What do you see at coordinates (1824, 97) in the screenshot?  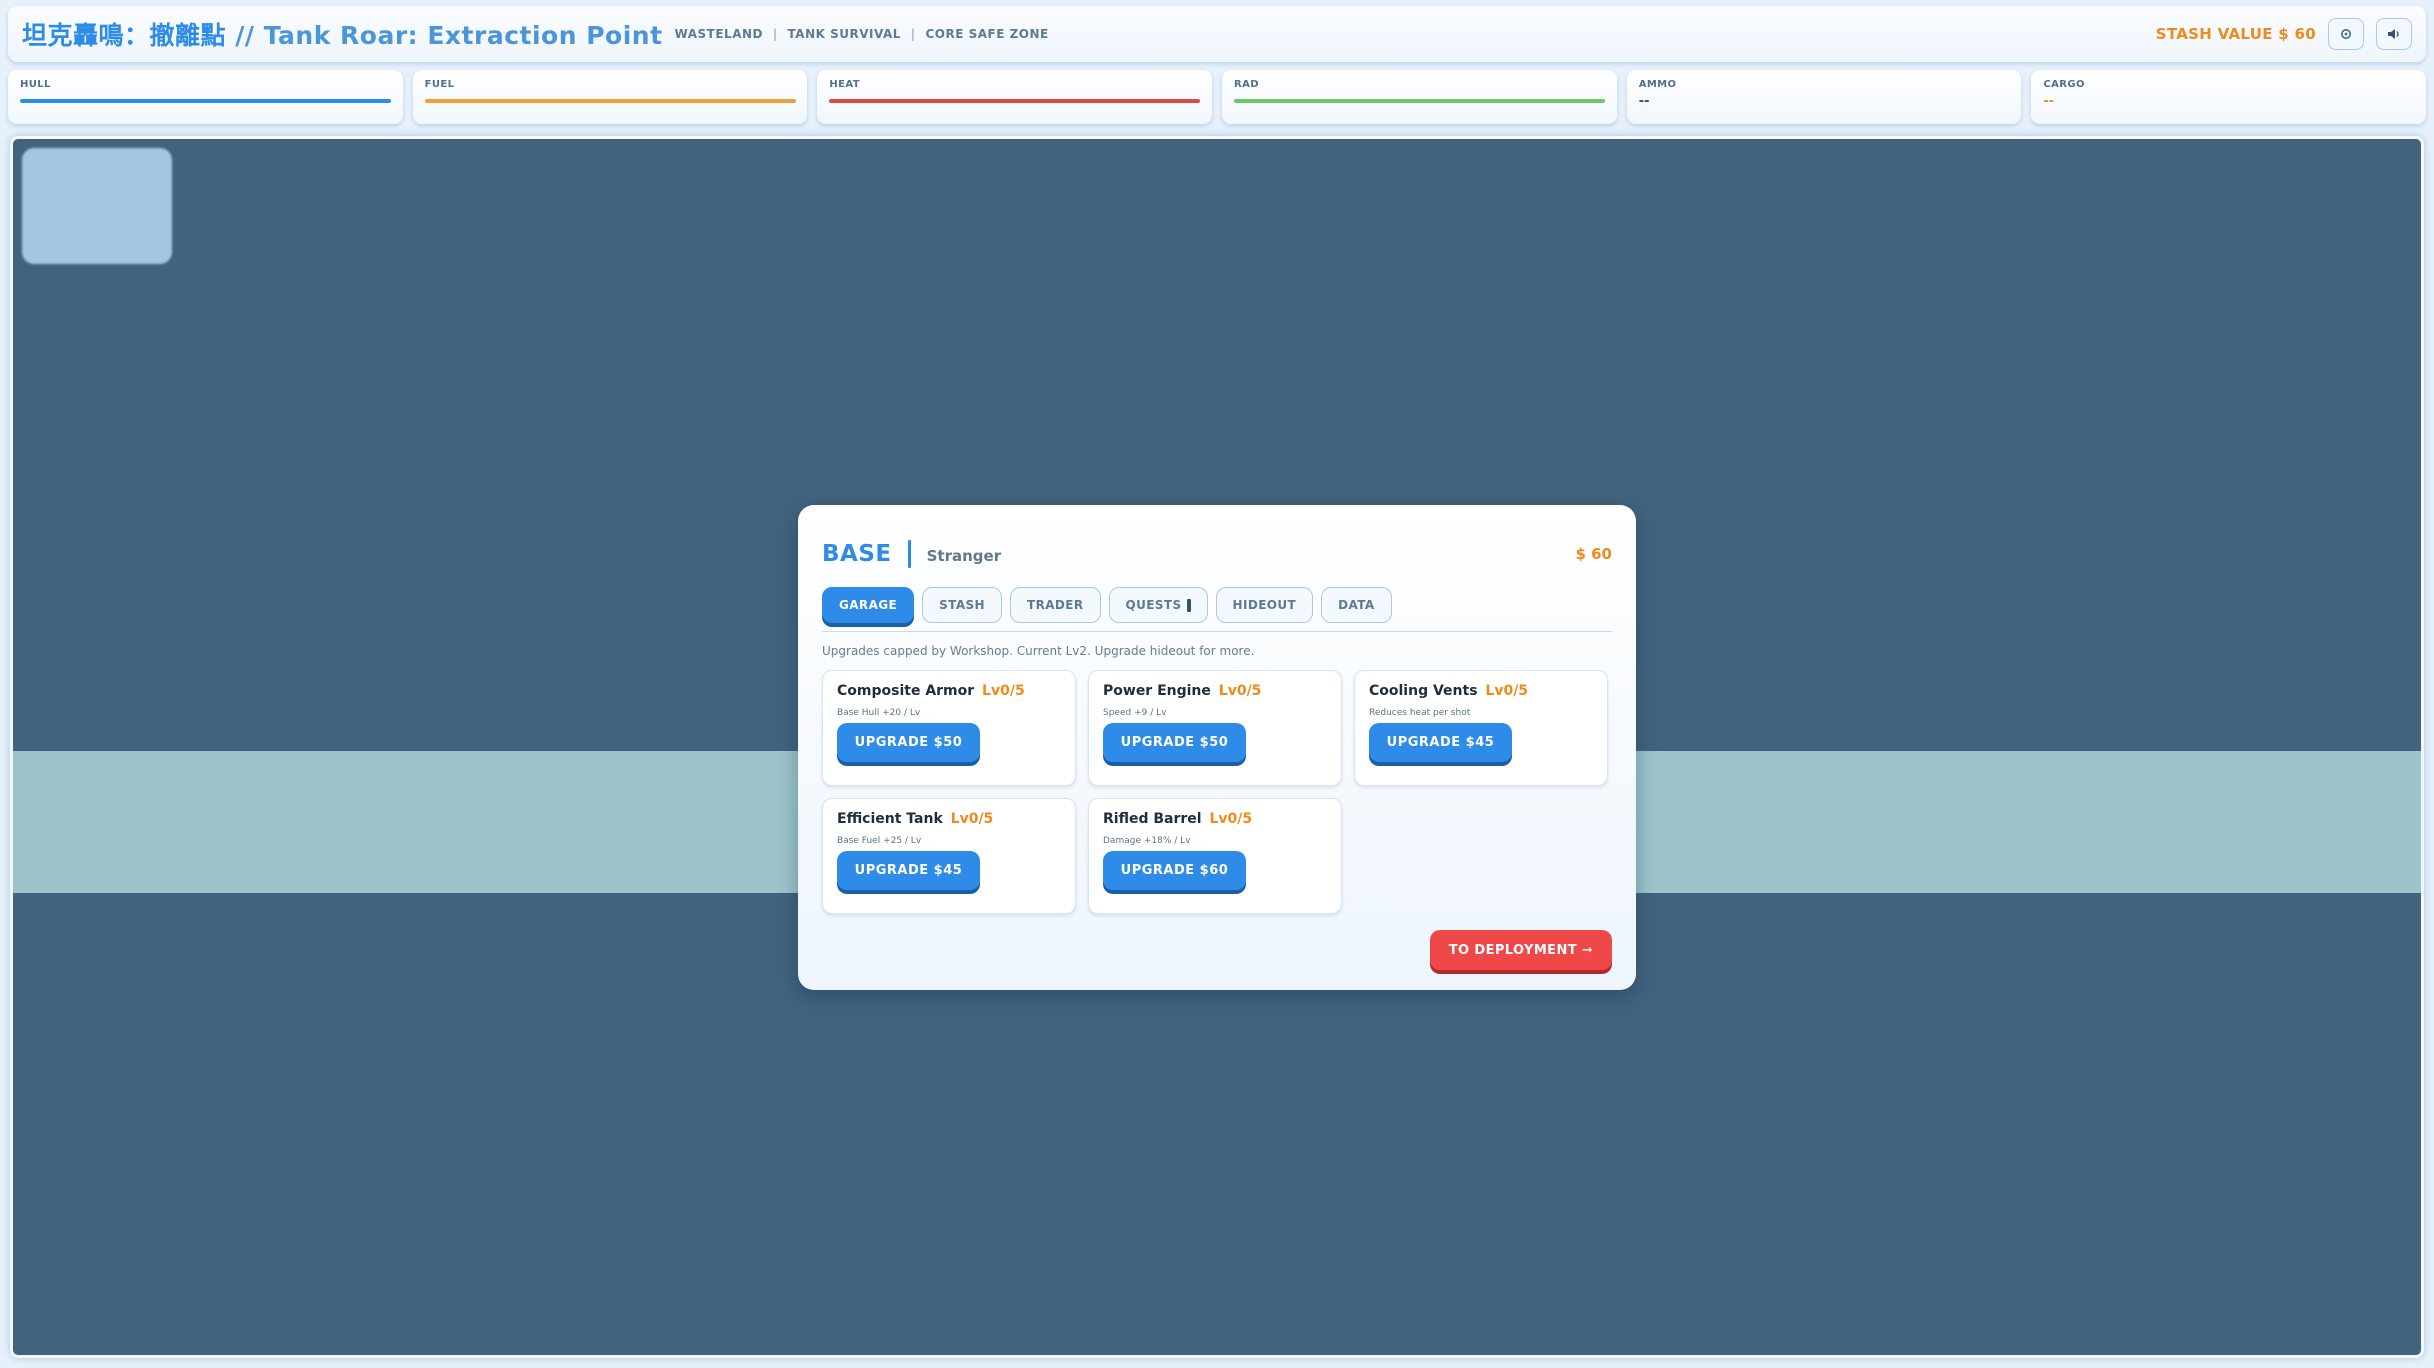 I see `stat-ammo: AMMO --` at bounding box center [1824, 97].